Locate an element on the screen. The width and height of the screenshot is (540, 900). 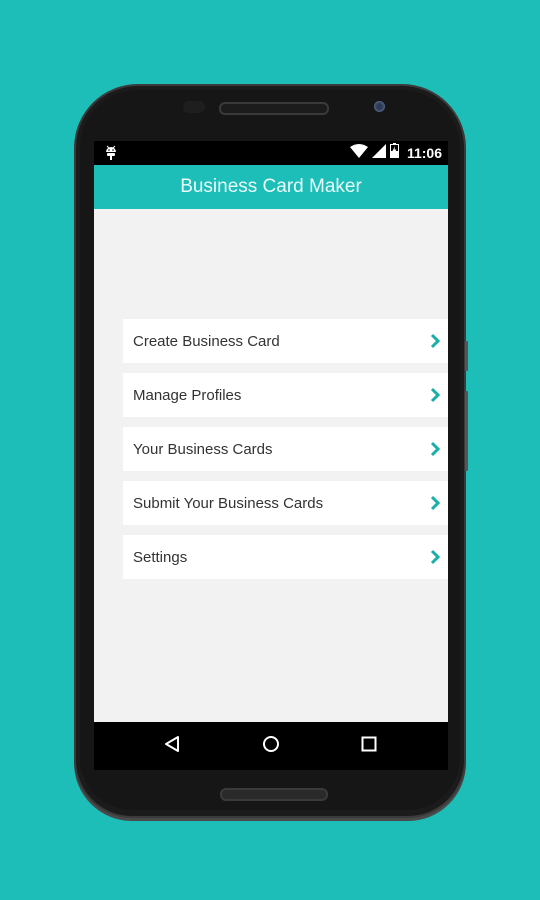
navigation-bar is located at coordinates (271, 746).